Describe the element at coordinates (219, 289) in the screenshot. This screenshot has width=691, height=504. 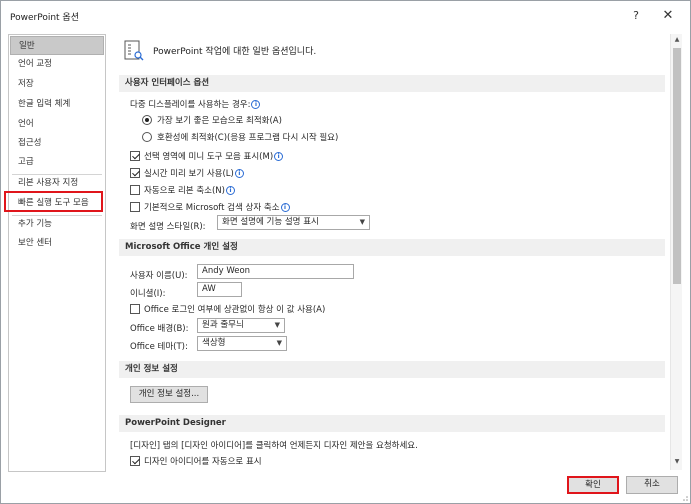
I see `initials-field: AW` at that location.